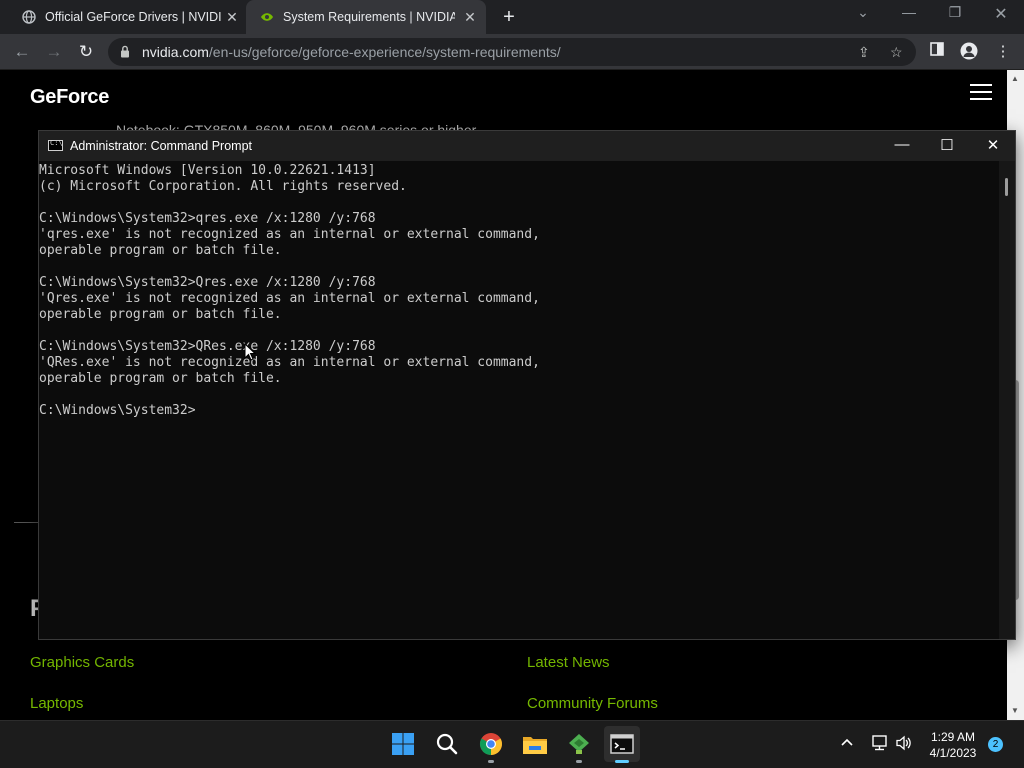 This screenshot has width=1024, height=768. I want to click on minimize-icon: —, so click(909, 12).